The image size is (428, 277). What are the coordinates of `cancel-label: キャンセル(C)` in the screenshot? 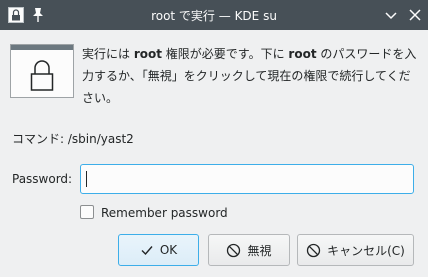 It's located at (366, 250).